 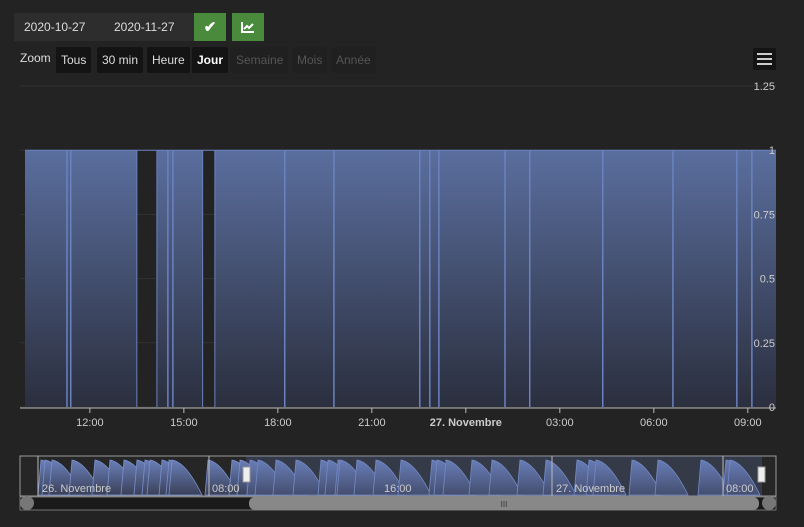 I want to click on navigator-left-handle, so click(x=246, y=474).